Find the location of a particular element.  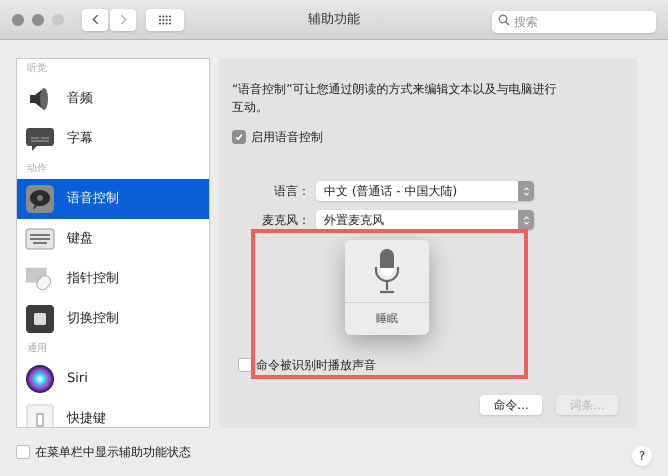

field-label: 麦克风： is located at coordinates (286, 220).